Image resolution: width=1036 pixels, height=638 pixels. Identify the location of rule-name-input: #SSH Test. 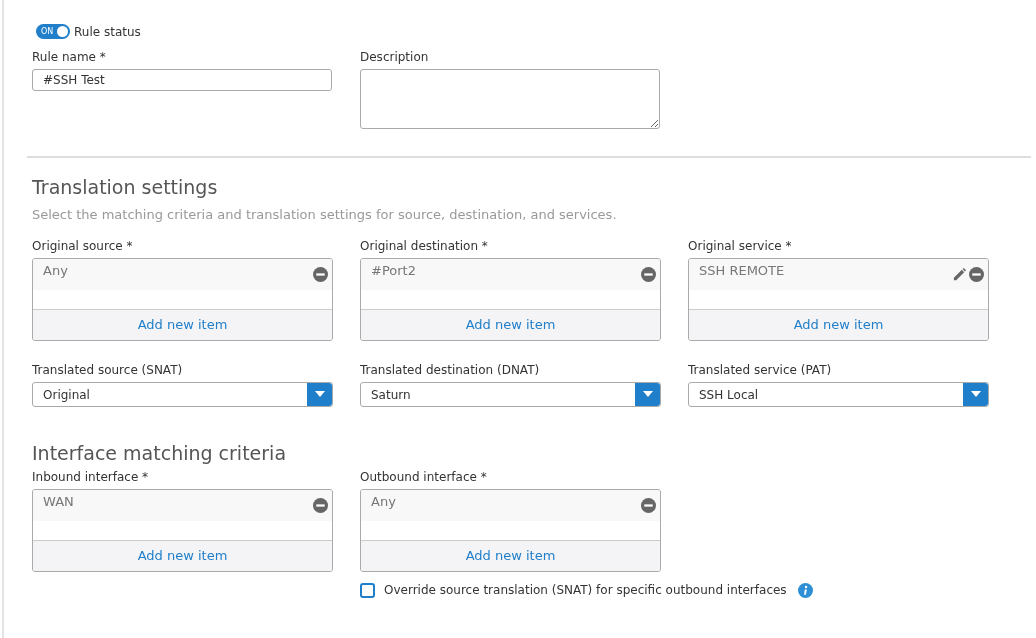
(182, 80).